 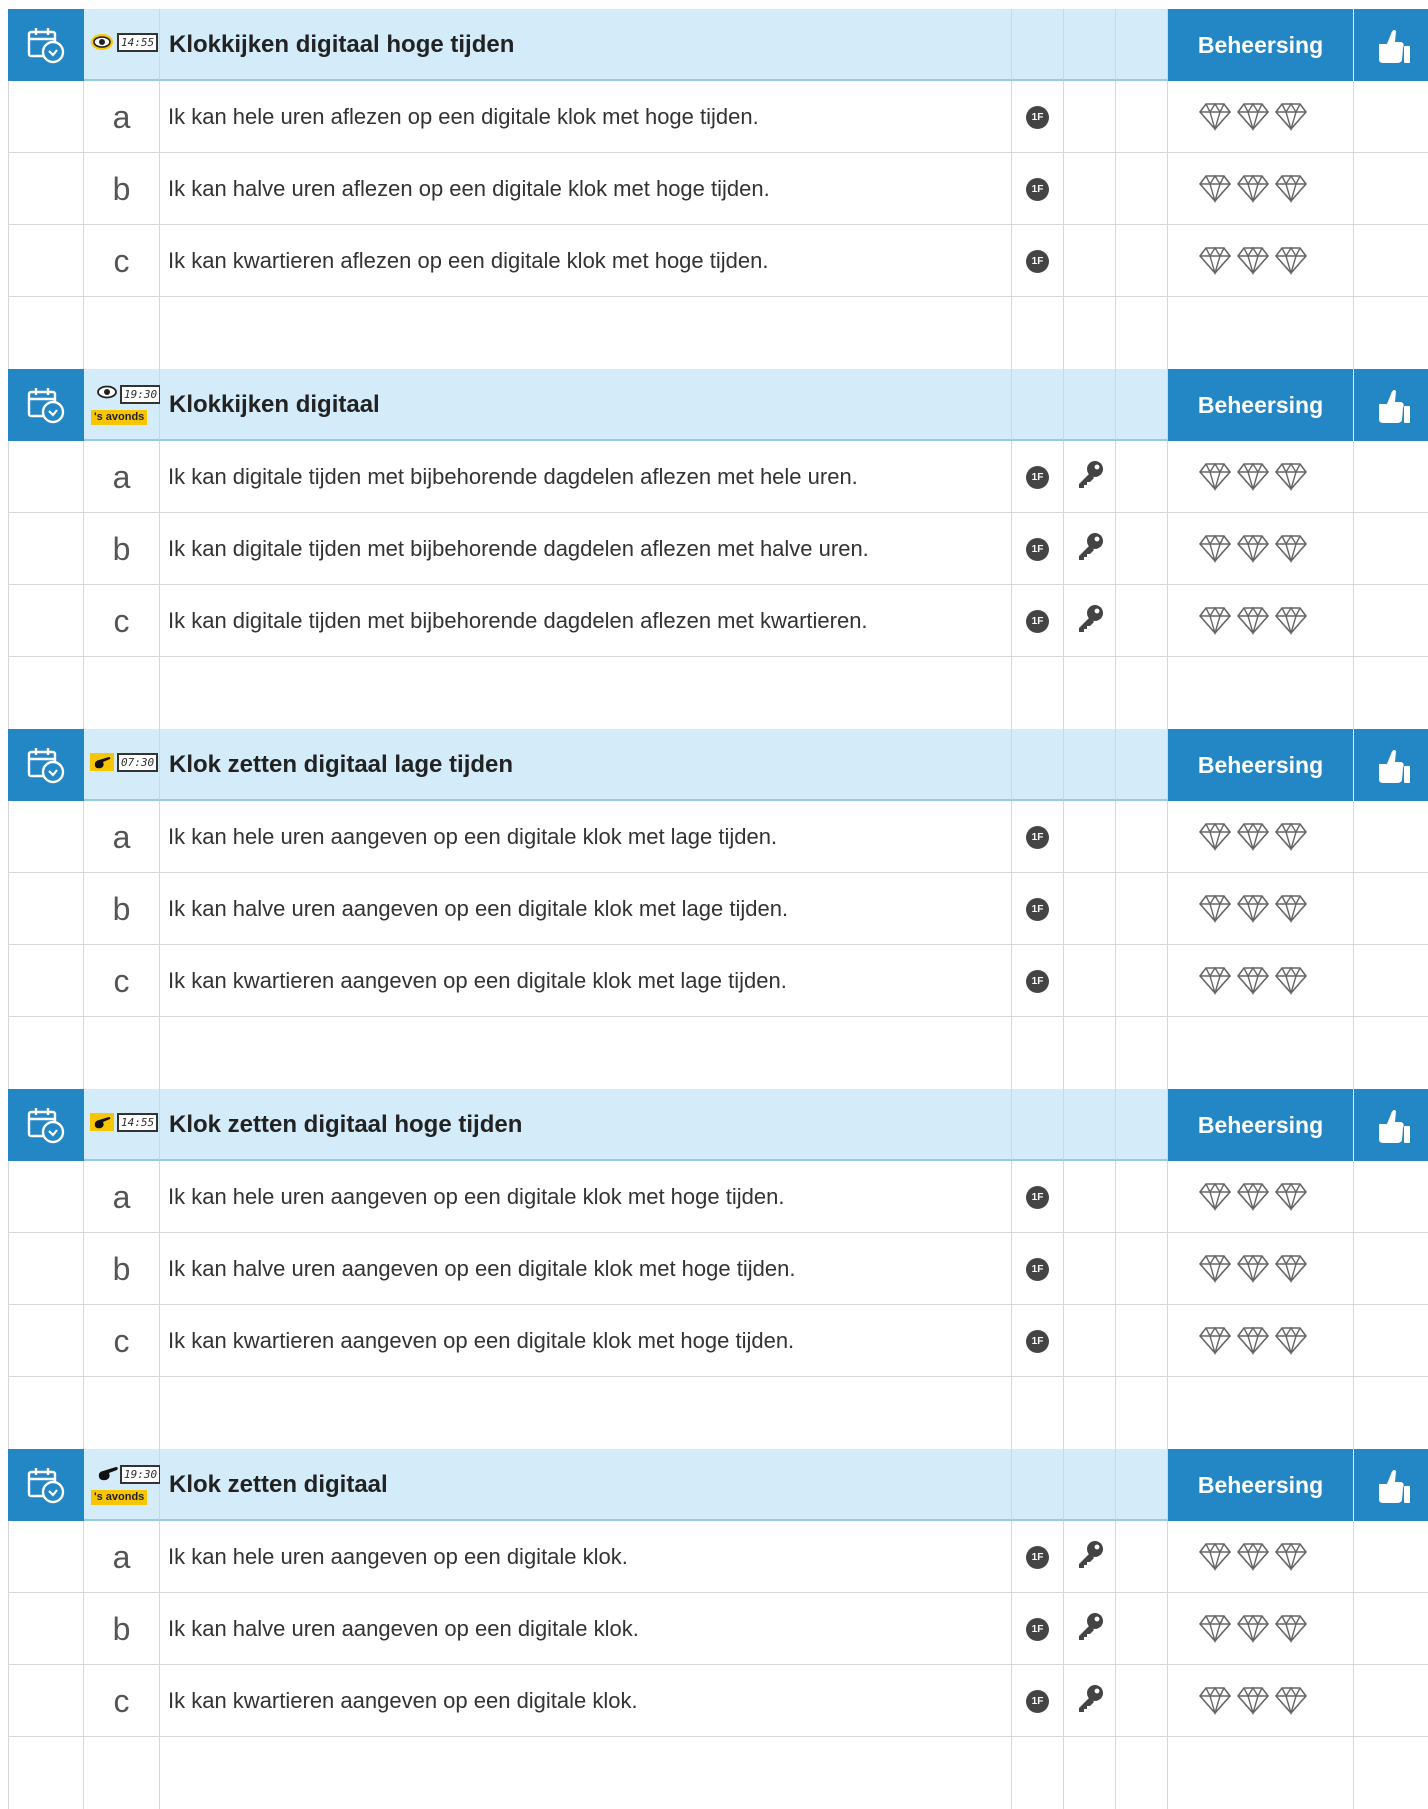 I want to click on daypart-tag: 's avonds, so click(x=119, y=1497).